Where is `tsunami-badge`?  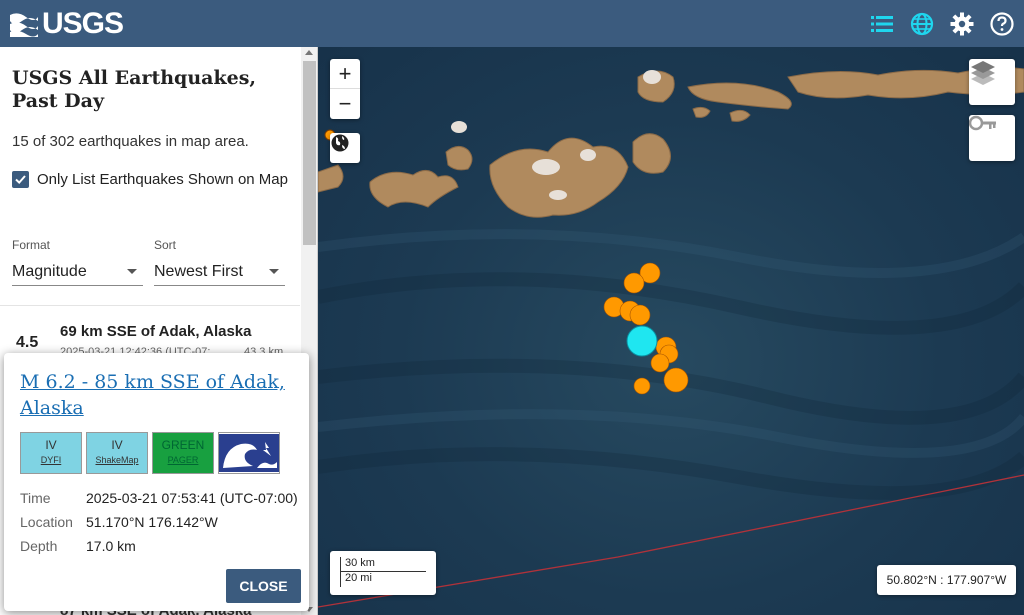
tsunami-badge is located at coordinates (249, 453).